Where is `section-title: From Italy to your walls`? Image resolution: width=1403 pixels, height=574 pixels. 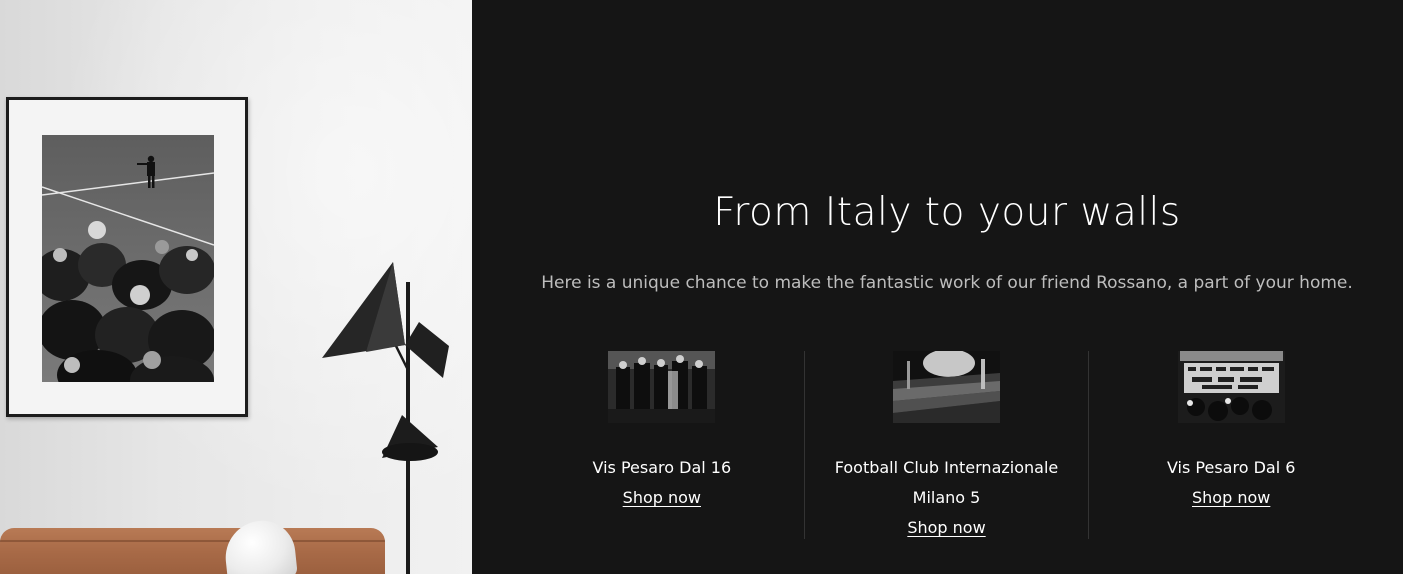
section-title: From Italy to your walls is located at coordinates (947, 212).